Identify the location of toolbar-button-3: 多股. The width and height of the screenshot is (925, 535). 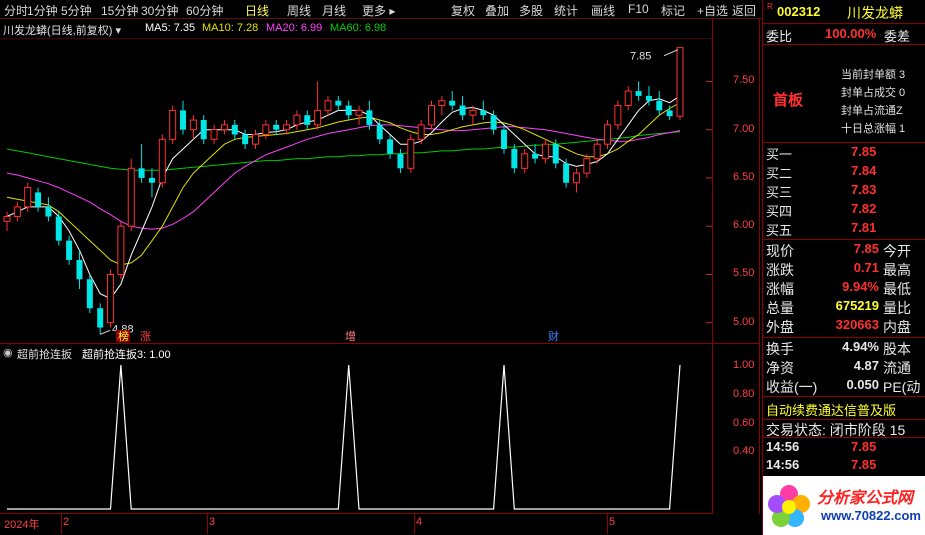
(531, 10).